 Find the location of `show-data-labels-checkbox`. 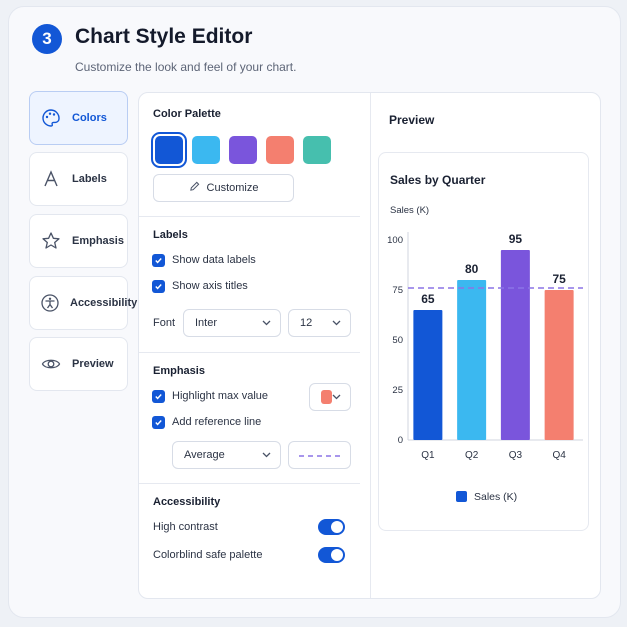

show-data-labels-checkbox is located at coordinates (158, 260).